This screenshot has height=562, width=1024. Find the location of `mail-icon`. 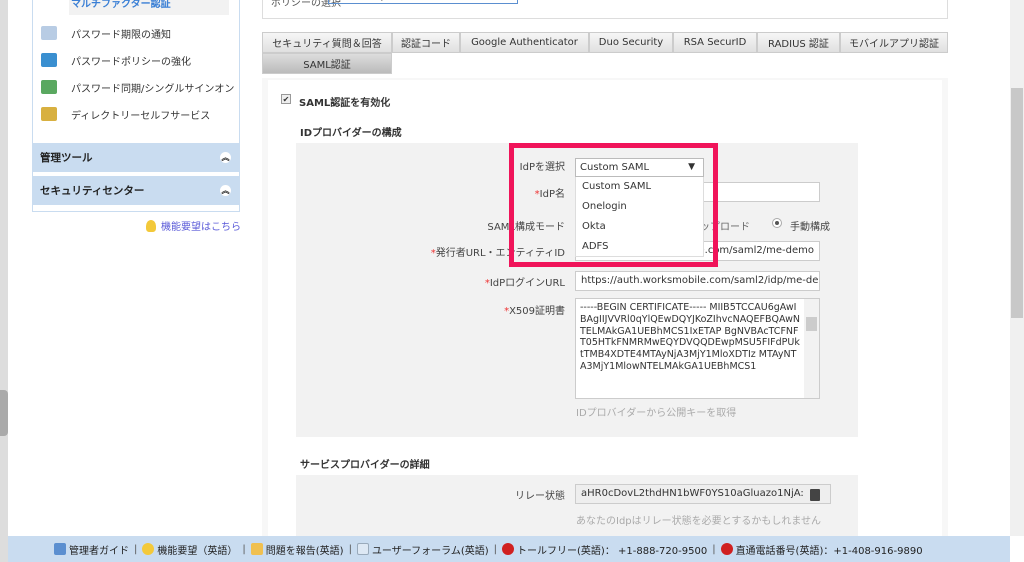

mail-icon is located at coordinates (256, 549).